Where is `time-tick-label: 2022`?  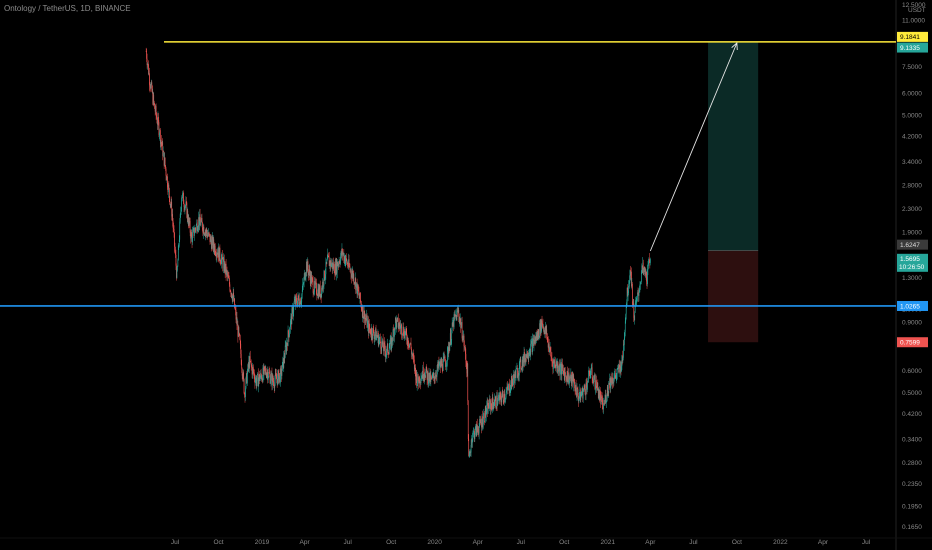
time-tick-label: 2022 is located at coordinates (780, 542).